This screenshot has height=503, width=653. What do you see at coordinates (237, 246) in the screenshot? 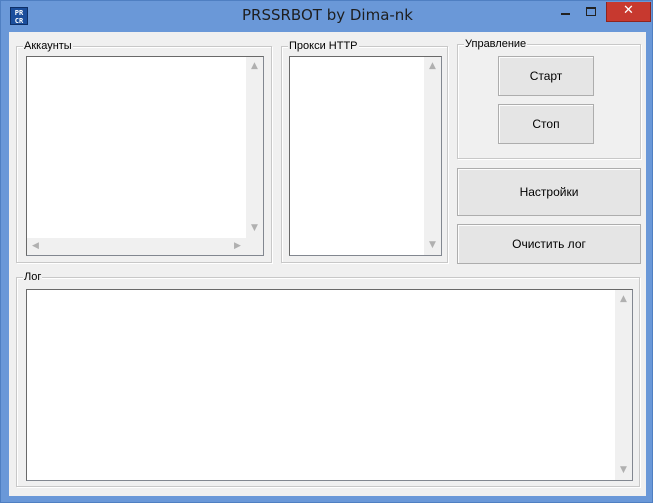
I see `scroll-right-icon: ▶` at bounding box center [237, 246].